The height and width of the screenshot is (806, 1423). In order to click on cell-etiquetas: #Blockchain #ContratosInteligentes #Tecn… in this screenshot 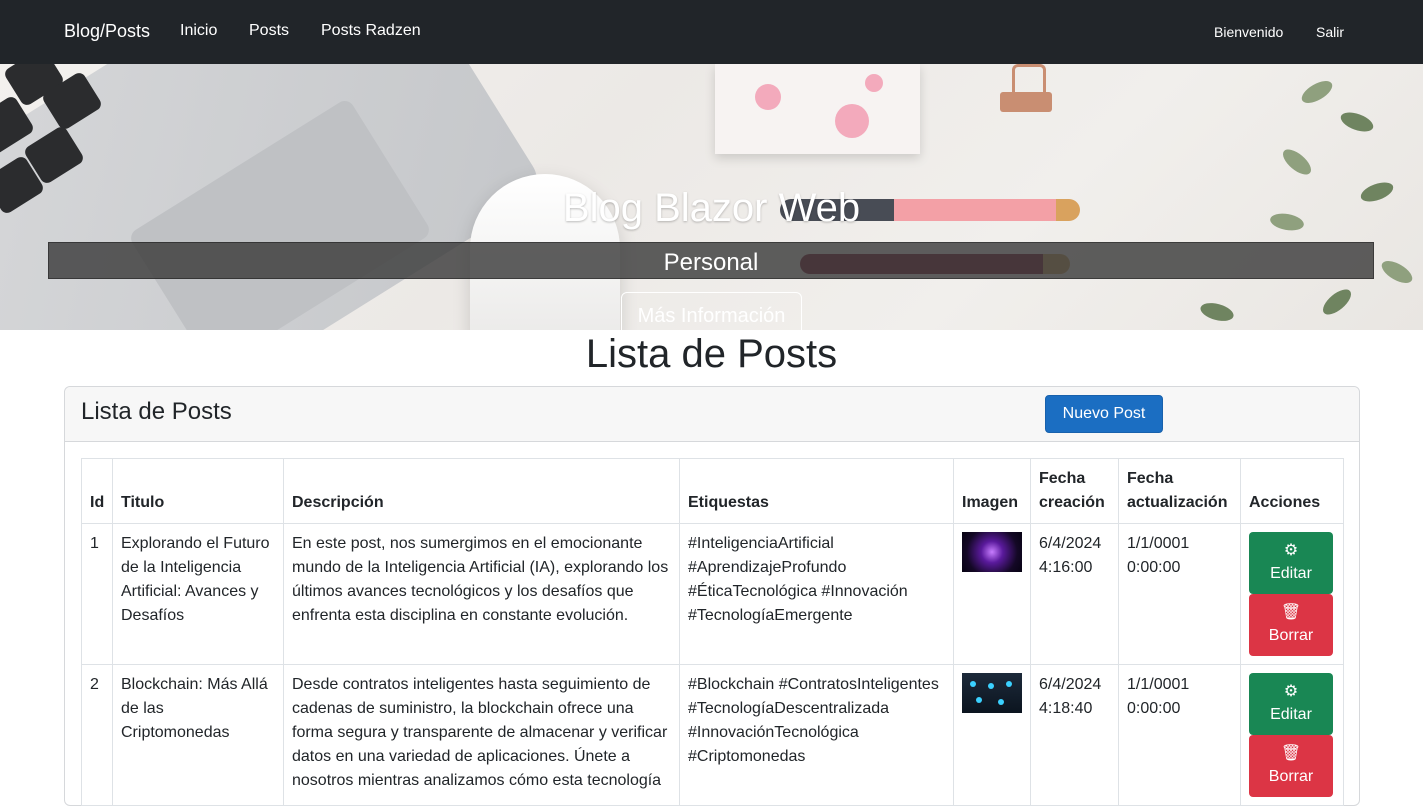, I will do `click(816, 735)`.